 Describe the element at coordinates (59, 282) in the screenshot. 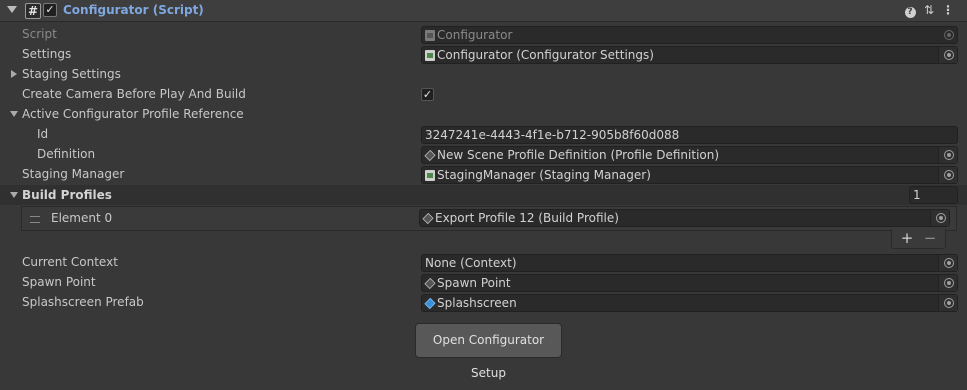

I see `spawn-point-label: Spawn Point` at that location.